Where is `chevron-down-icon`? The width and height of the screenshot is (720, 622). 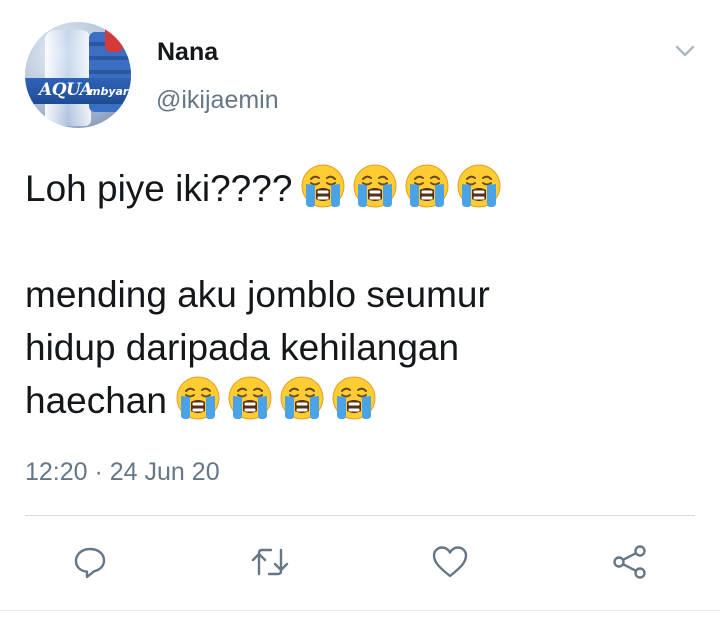 chevron-down-icon is located at coordinates (685, 51).